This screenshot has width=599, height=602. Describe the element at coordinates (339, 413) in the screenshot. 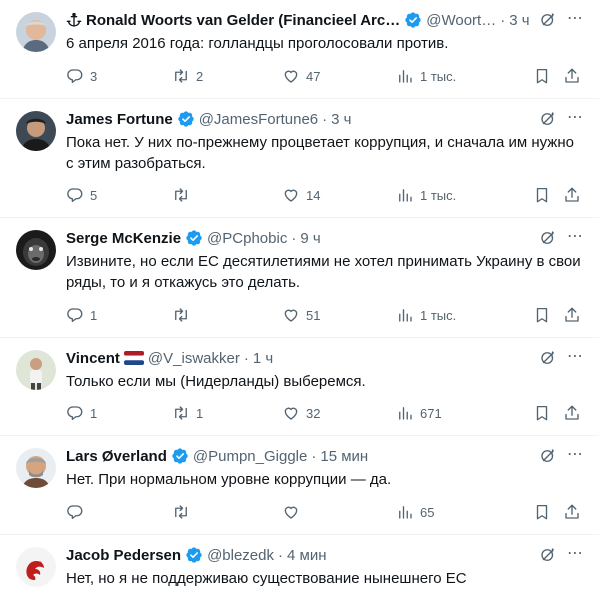

I see `like-button: 32` at that location.